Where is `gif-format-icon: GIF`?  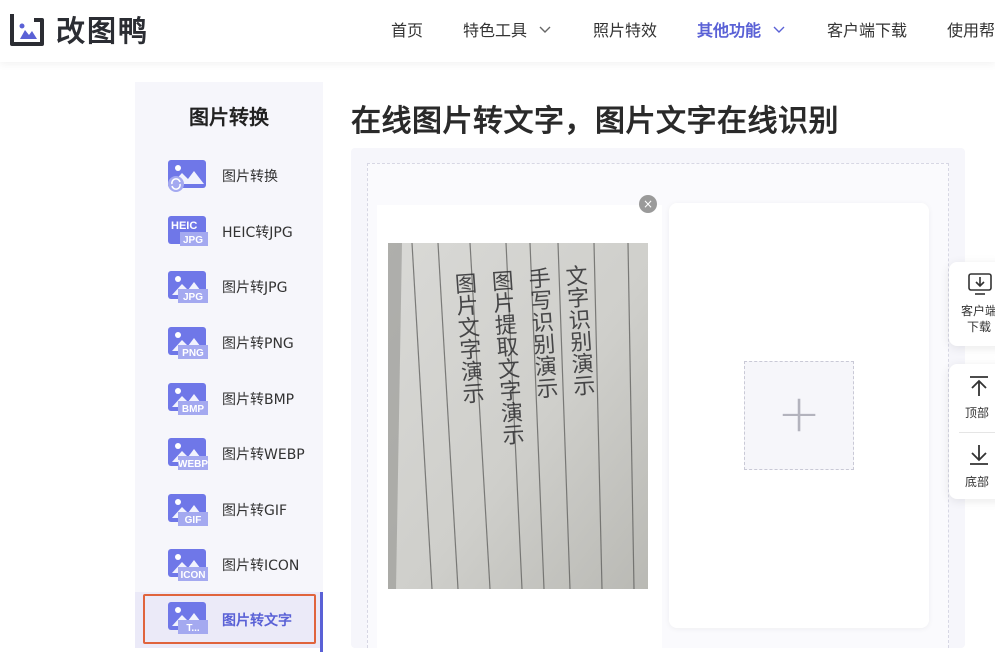 gif-format-icon: GIF is located at coordinates (188, 510).